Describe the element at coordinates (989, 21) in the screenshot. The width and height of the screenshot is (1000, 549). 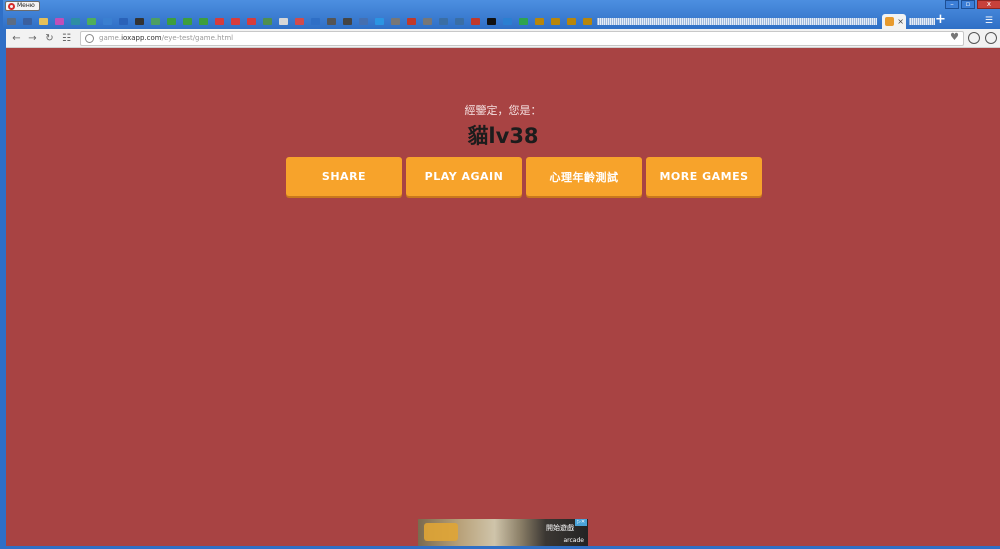
I see `tab-menu-icon: ☰` at that location.